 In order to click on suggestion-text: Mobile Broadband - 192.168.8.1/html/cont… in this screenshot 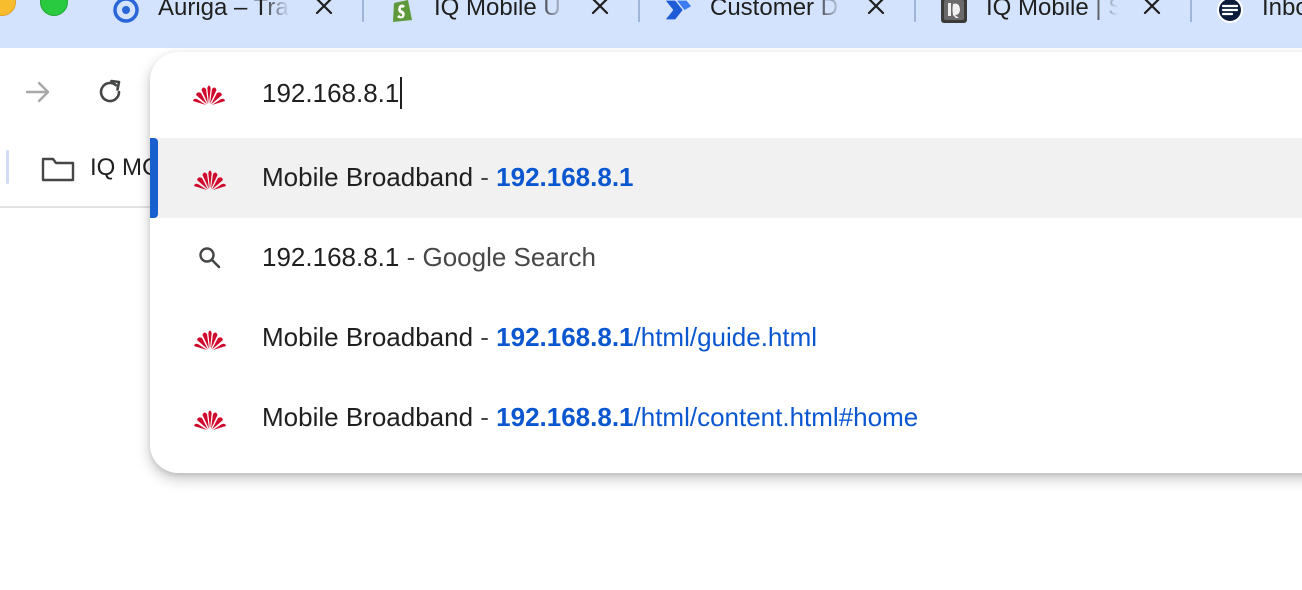, I will do `click(590, 417)`.